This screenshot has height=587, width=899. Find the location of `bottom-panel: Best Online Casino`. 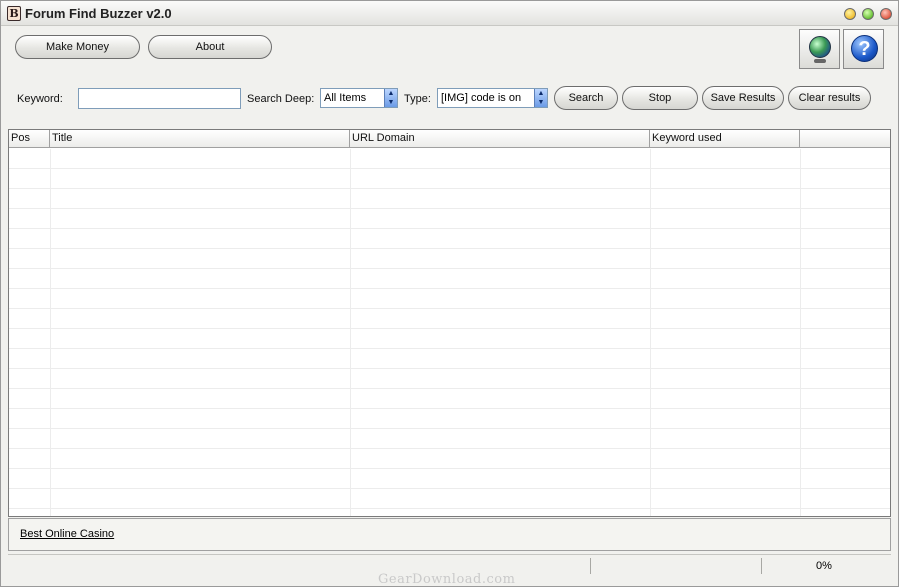

bottom-panel: Best Online Casino is located at coordinates (449, 534).